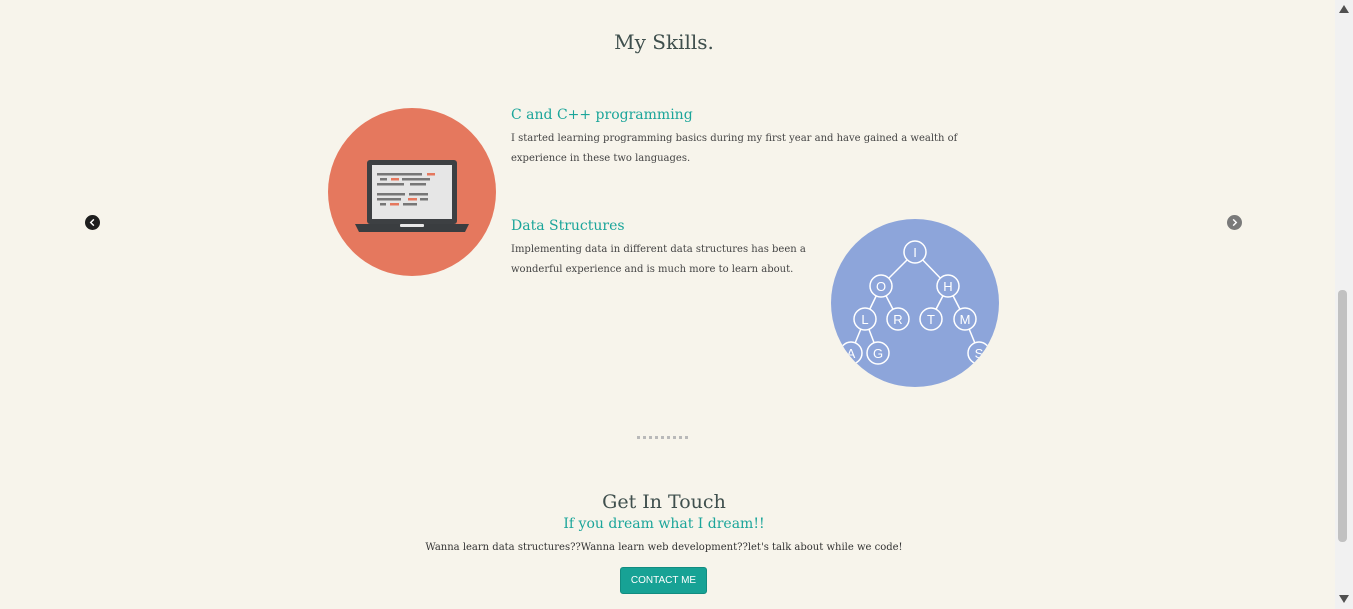 Image resolution: width=1353 pixels, height=609 pixels. What do you see at coordinates (664, 524) in the screenshot?
I see `contact-subheading: If you dream what I dream!!` at bounding box center [664, 524].